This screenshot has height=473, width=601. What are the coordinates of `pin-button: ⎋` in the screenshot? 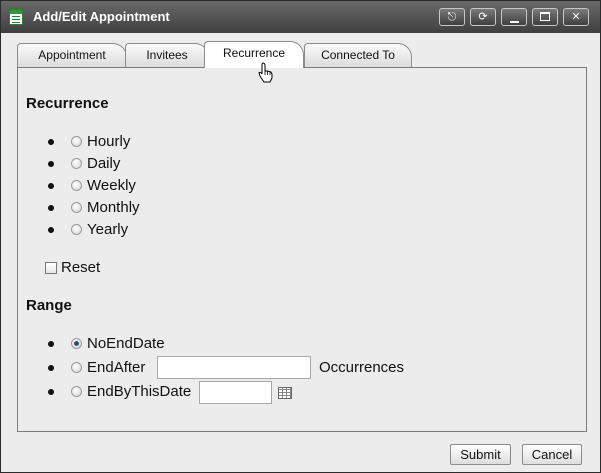 It's located at (452, 17).